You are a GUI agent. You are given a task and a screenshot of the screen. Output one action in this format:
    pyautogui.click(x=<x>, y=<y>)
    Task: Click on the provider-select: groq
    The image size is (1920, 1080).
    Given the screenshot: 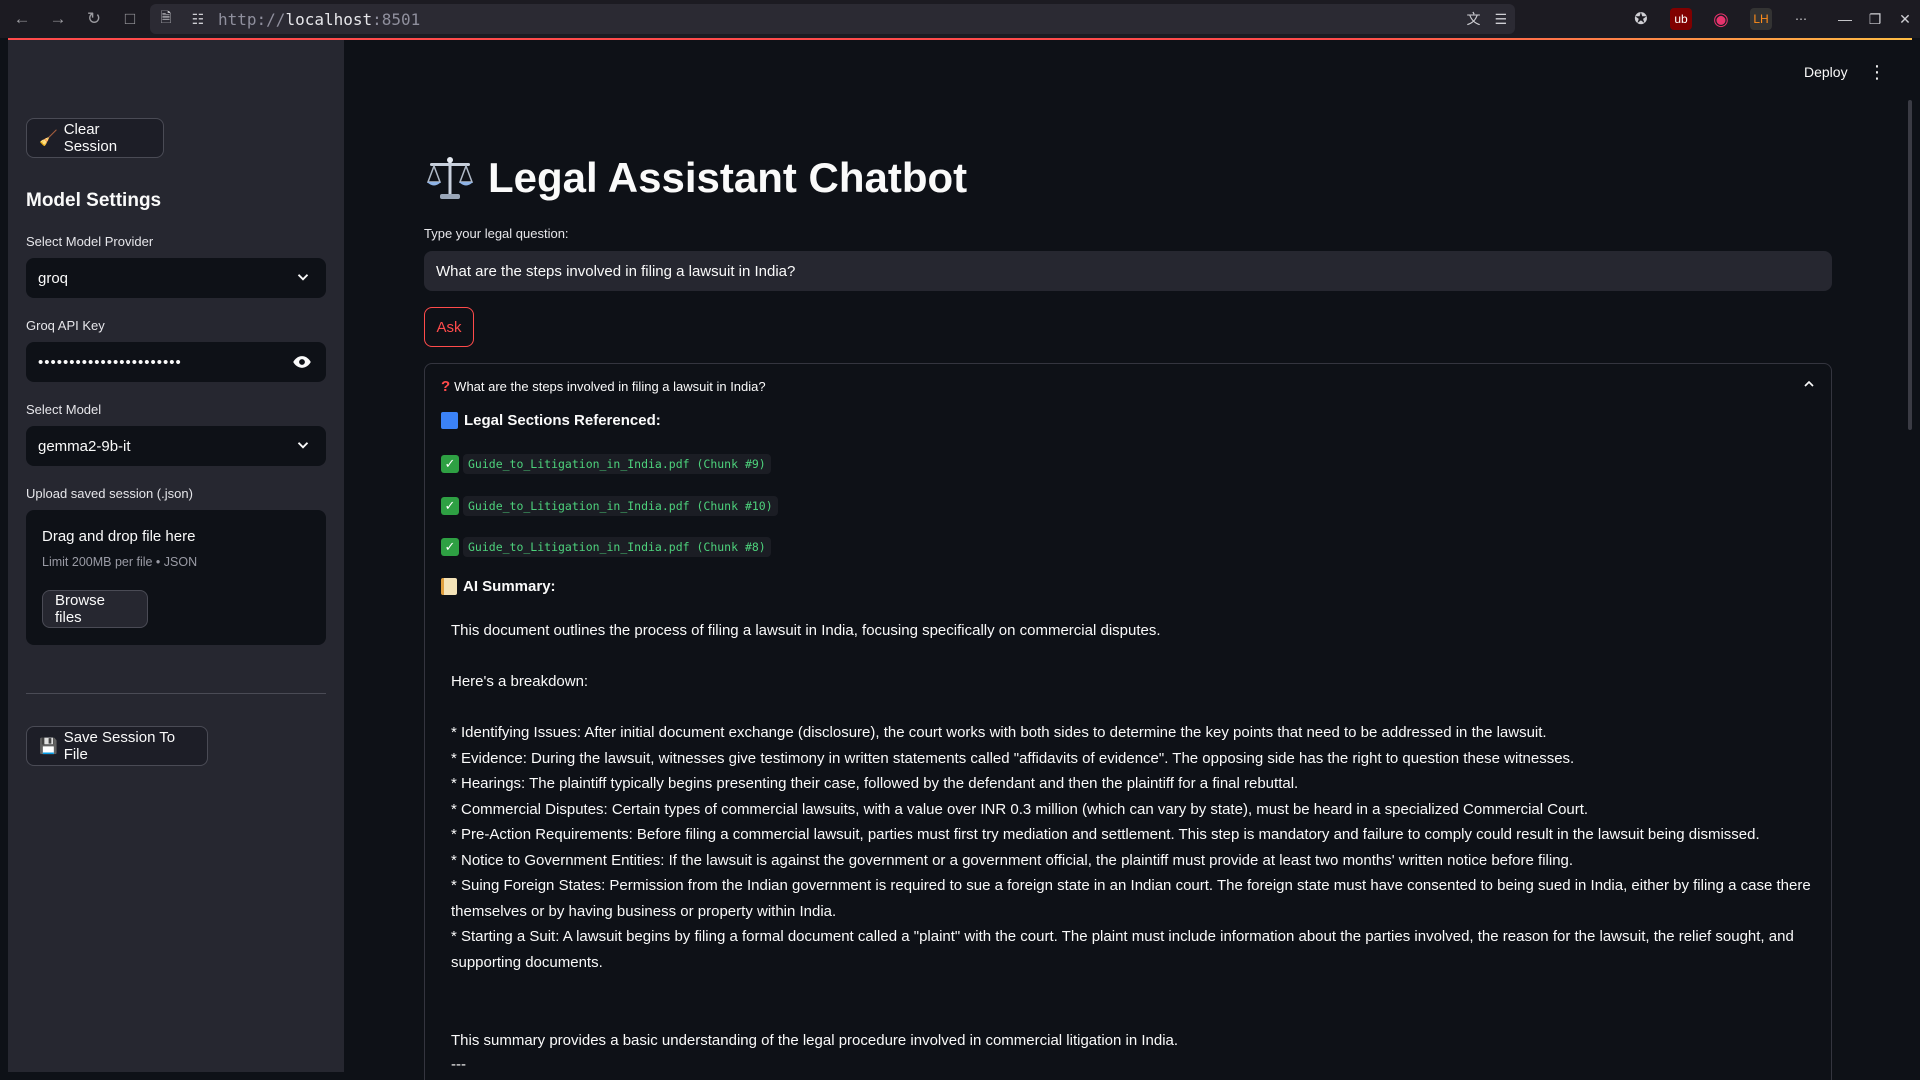 What is the action you would take?
    pyautogui.click(x=176, y=278)
    